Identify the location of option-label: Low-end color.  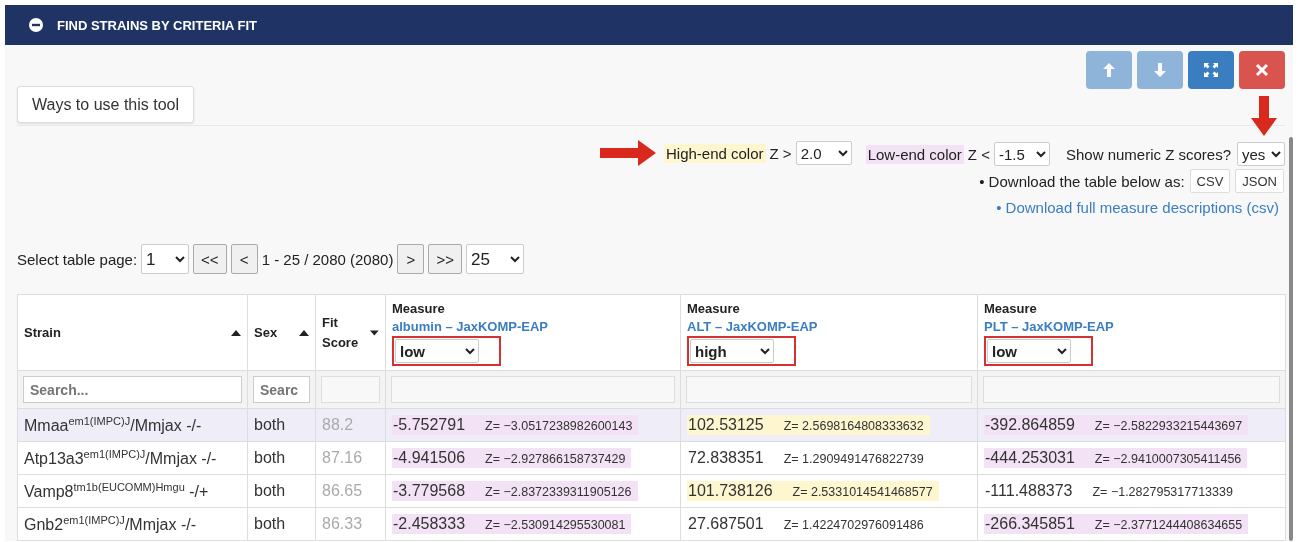
(914, 154).